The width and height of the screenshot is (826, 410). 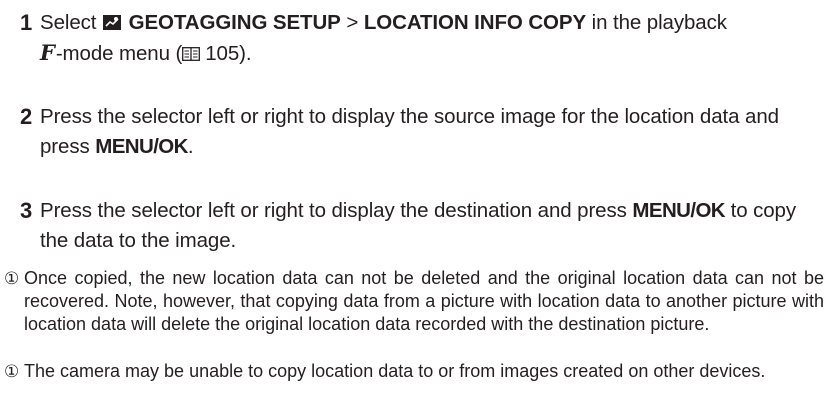 What do you see at coordinates (26, 210) in the screenshot?
I see `step-number: 3` at bounding box center [26, 210].